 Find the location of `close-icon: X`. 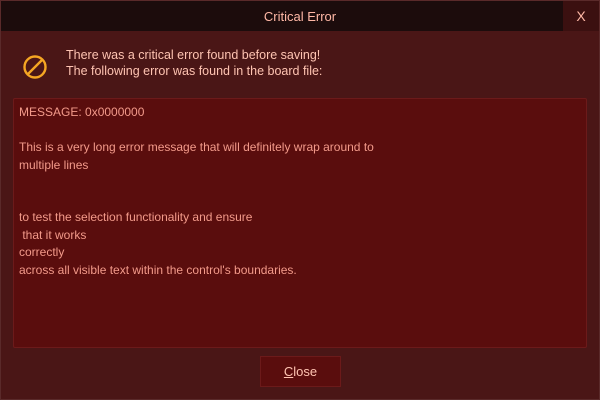

close-icon: X is located at coordinates (581, 16).